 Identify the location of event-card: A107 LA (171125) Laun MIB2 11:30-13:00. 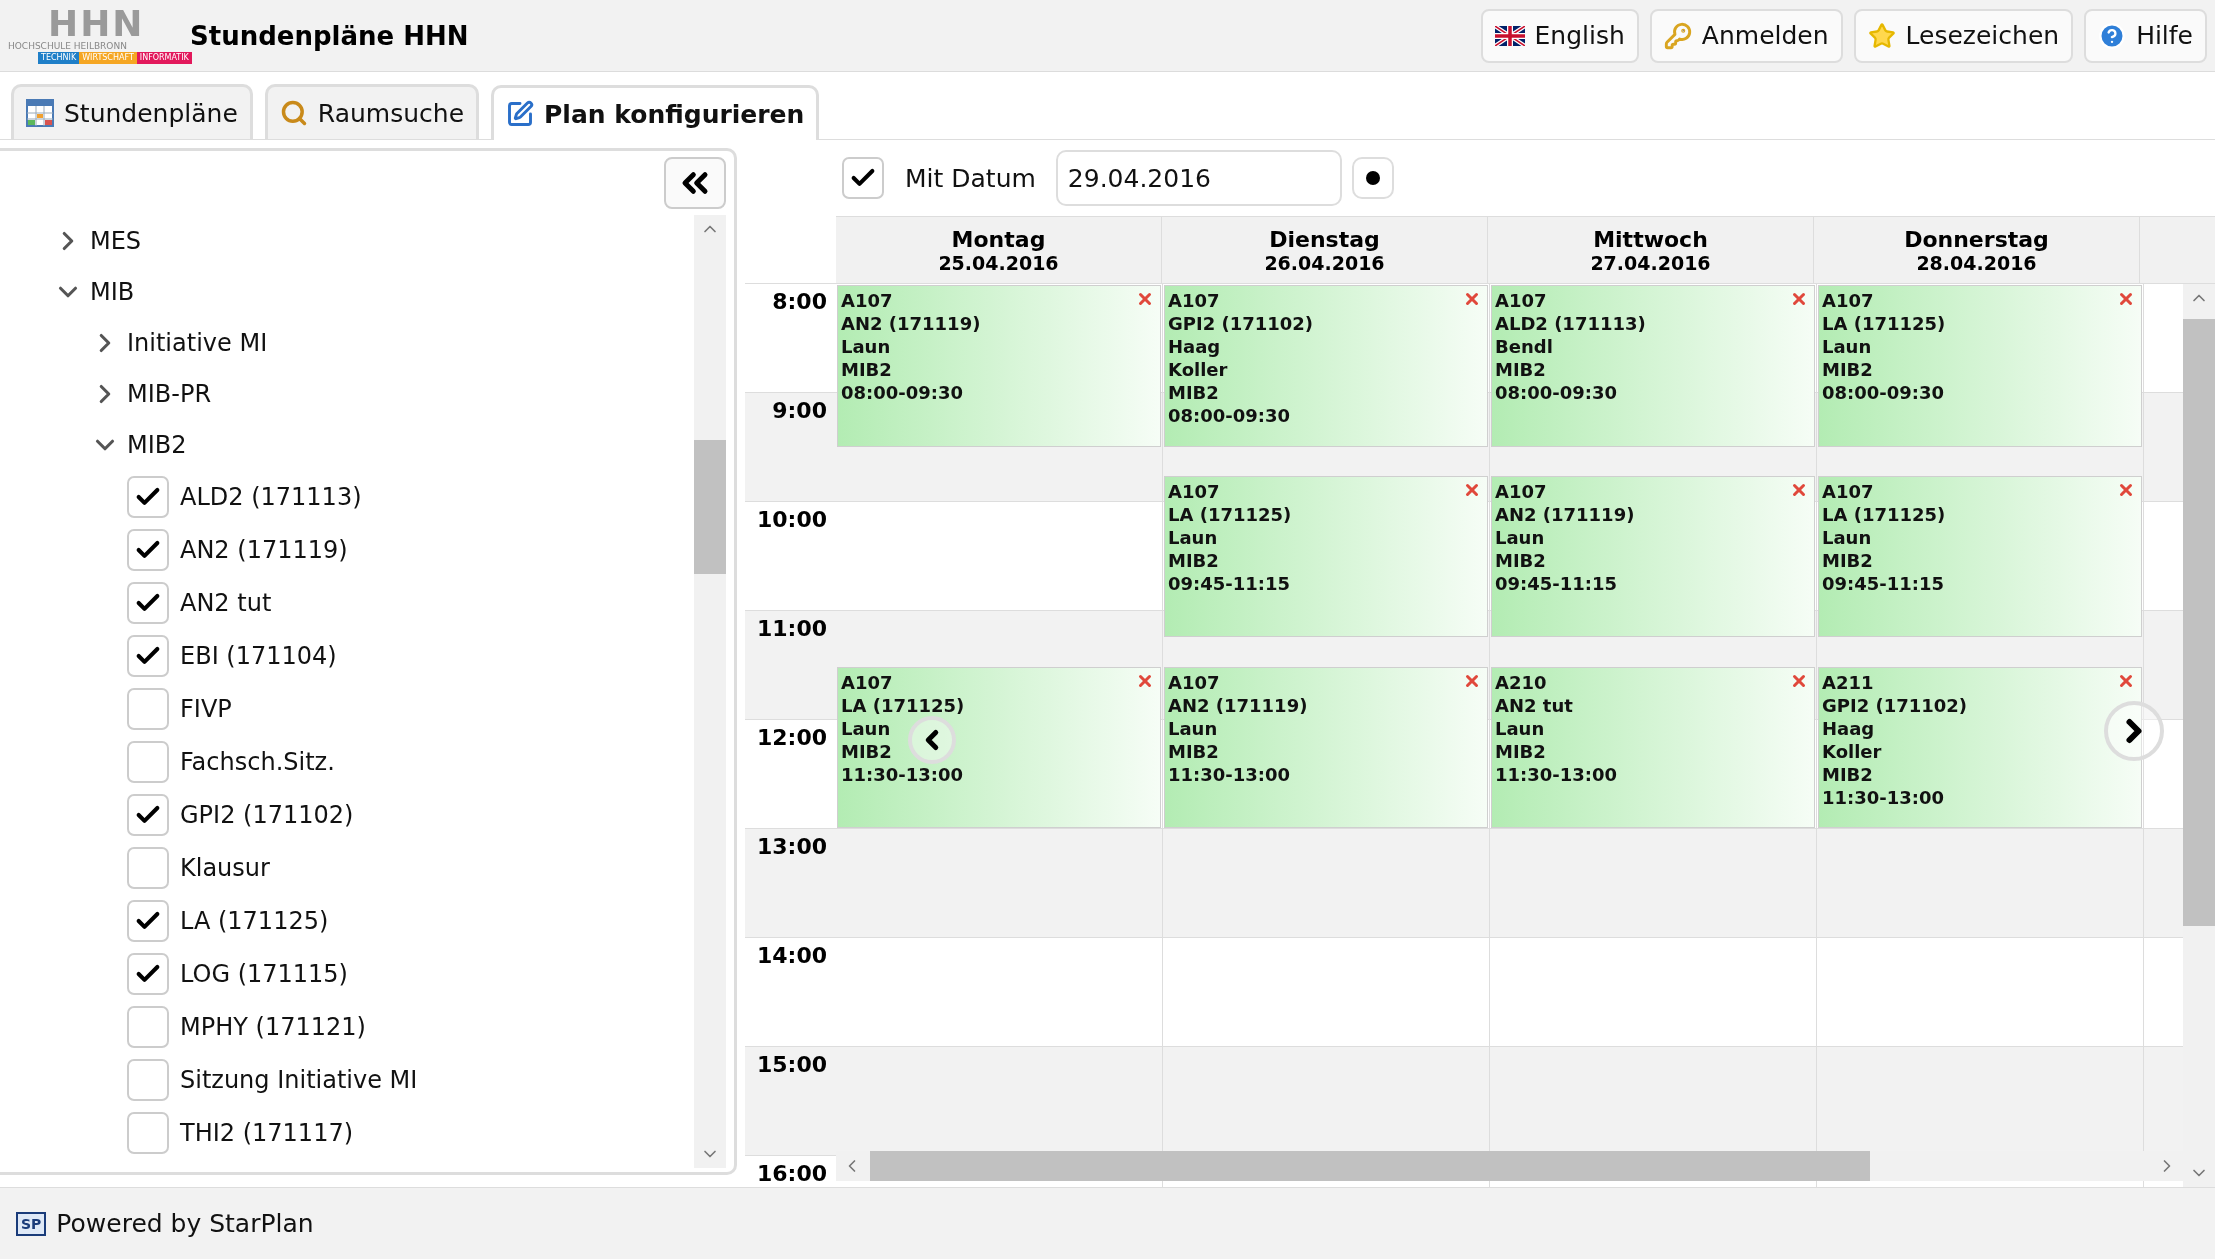
(999, 747).